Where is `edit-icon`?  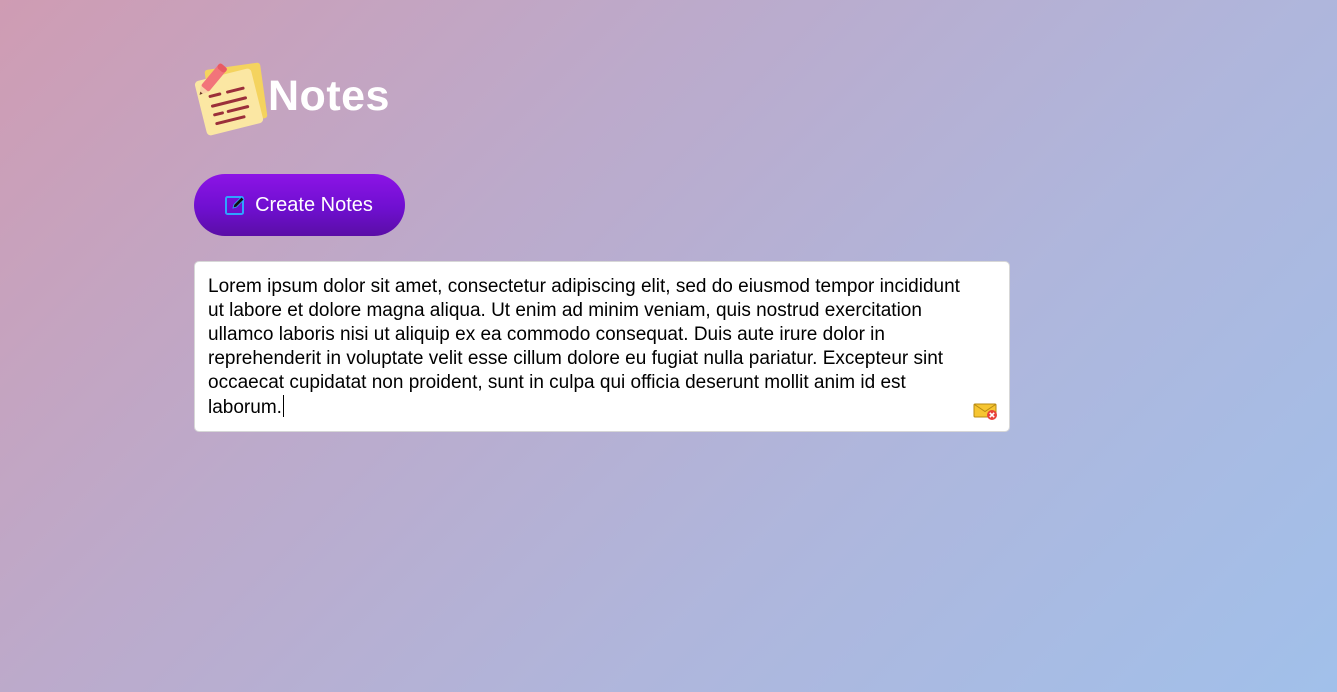 edit-icon is located at coordinates (235, 205).